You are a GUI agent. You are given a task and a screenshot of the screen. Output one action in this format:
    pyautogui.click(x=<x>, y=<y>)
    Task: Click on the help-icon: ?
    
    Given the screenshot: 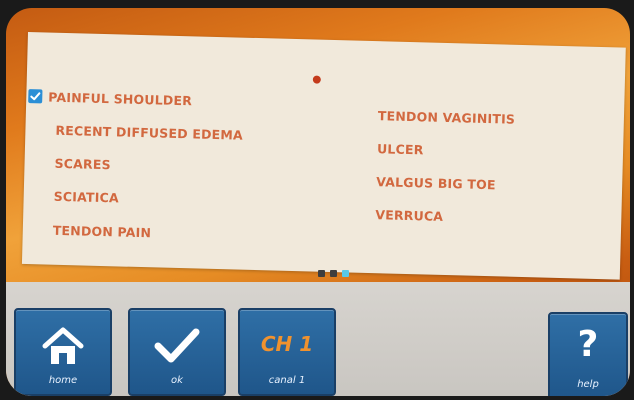 What is the action you would take?
    pyautogui.click(x=588, y=344)
    